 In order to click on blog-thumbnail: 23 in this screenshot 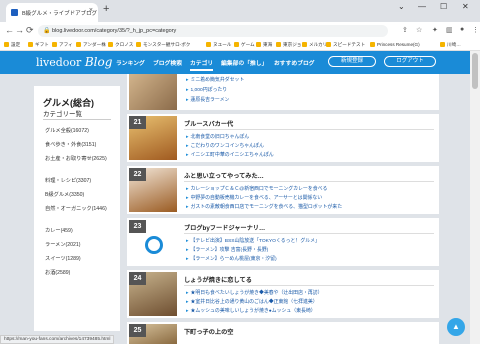, I will do `click(153, 242)`.